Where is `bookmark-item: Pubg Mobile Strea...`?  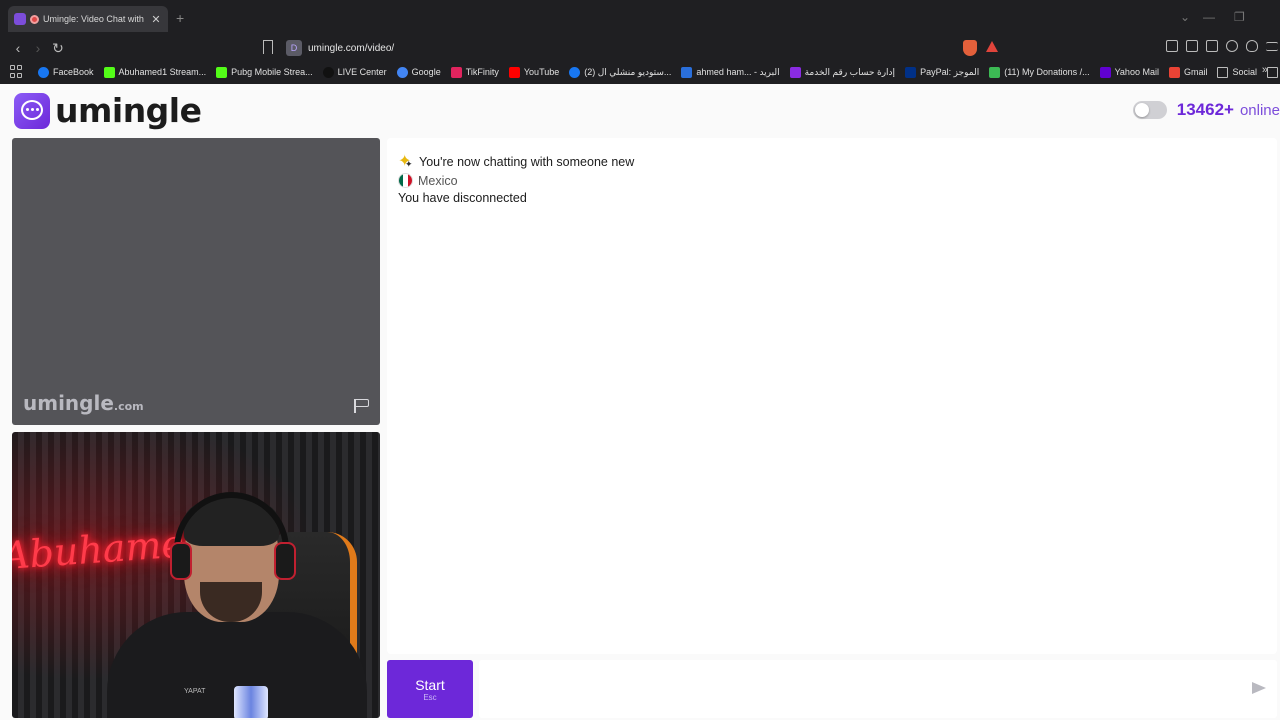 bookmark-item: Pubg Mobile Strea... is located at coordinates (264, 72).